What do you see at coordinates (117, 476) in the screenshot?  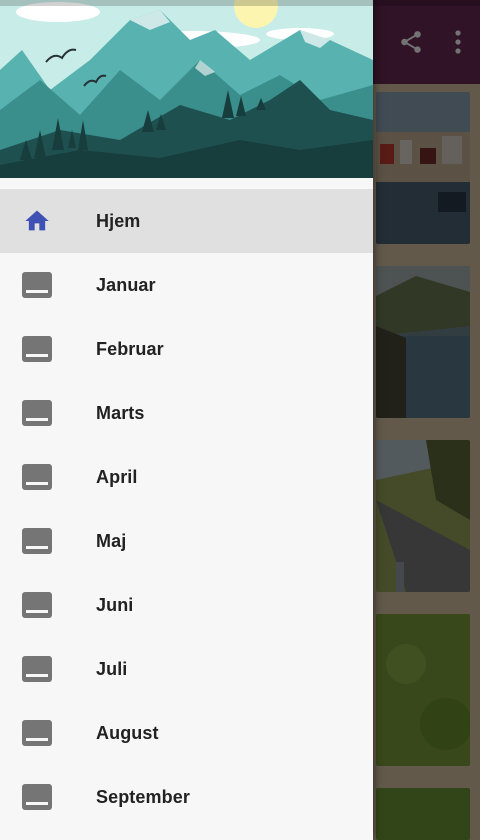 I see `drawer-item-label: April` at bounding box center [117, 476].